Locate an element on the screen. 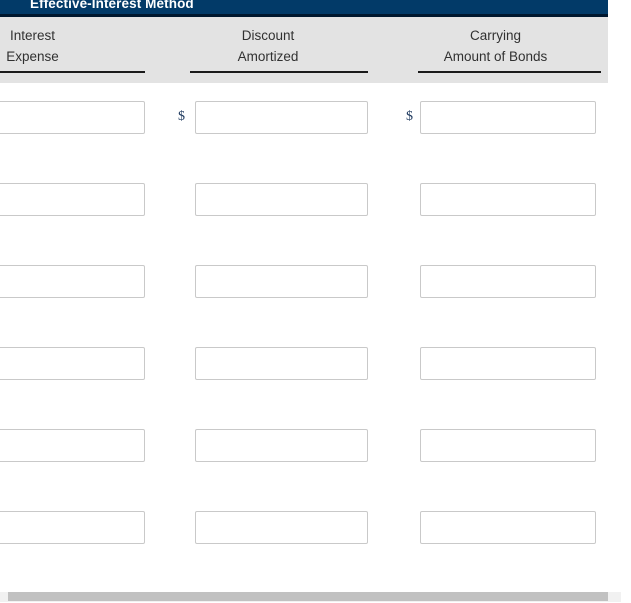  column-header-interest-expense: Interest Expense is located at coordinates (72, 46).